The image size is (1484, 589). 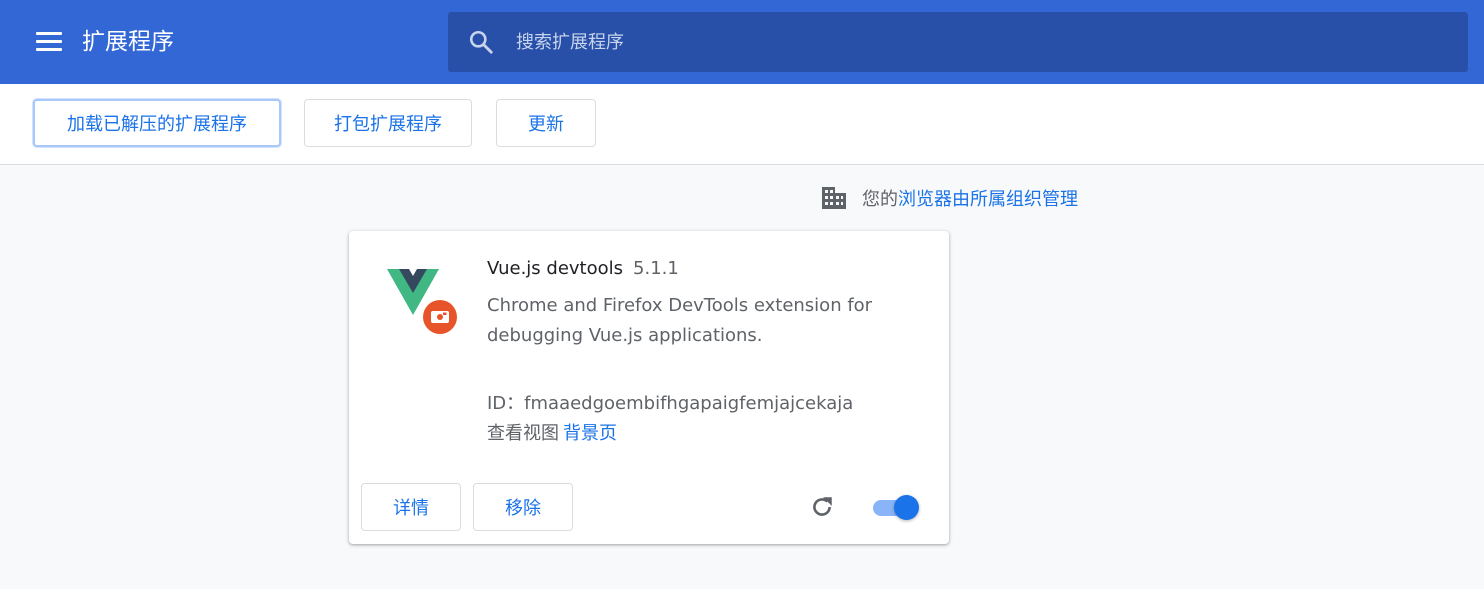 I want to click on extension-id-value: fmaaedgoembifhgapaigfemjajcekaja, so click(x=689, y=403).